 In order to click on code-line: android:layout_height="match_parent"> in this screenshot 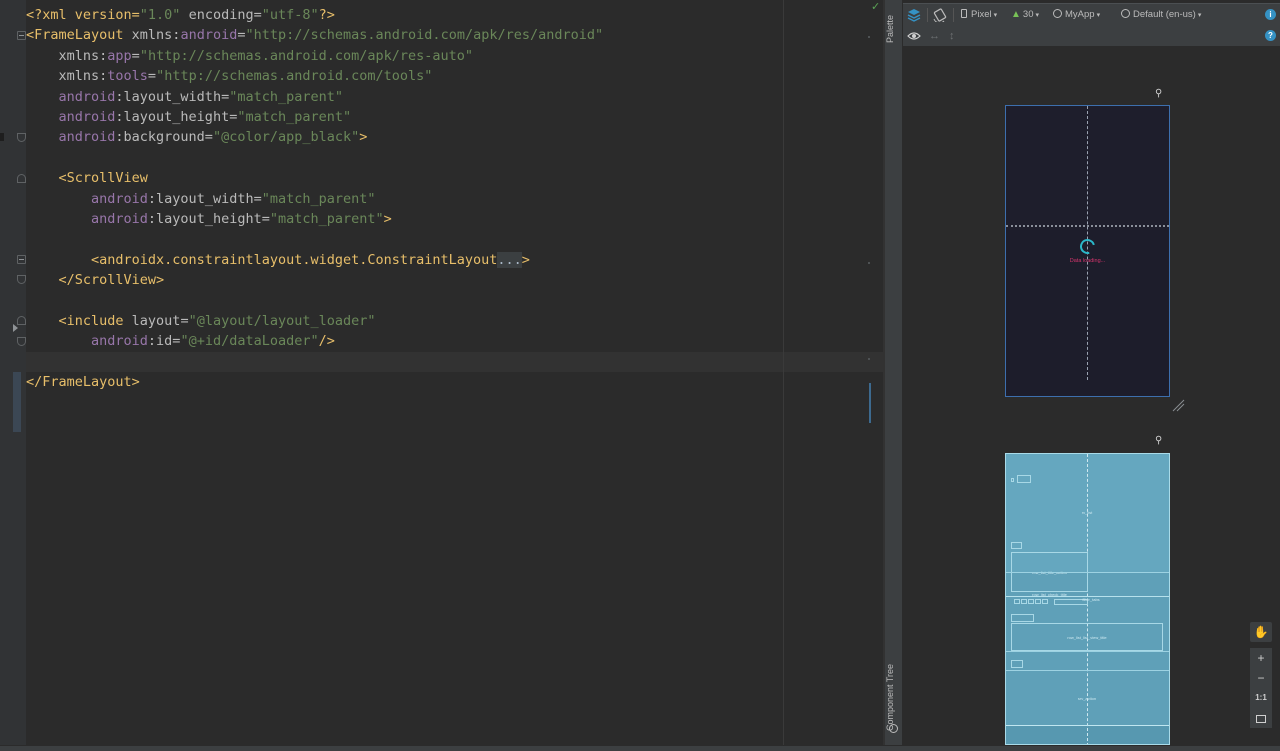, I will do `click(209, 219)`.